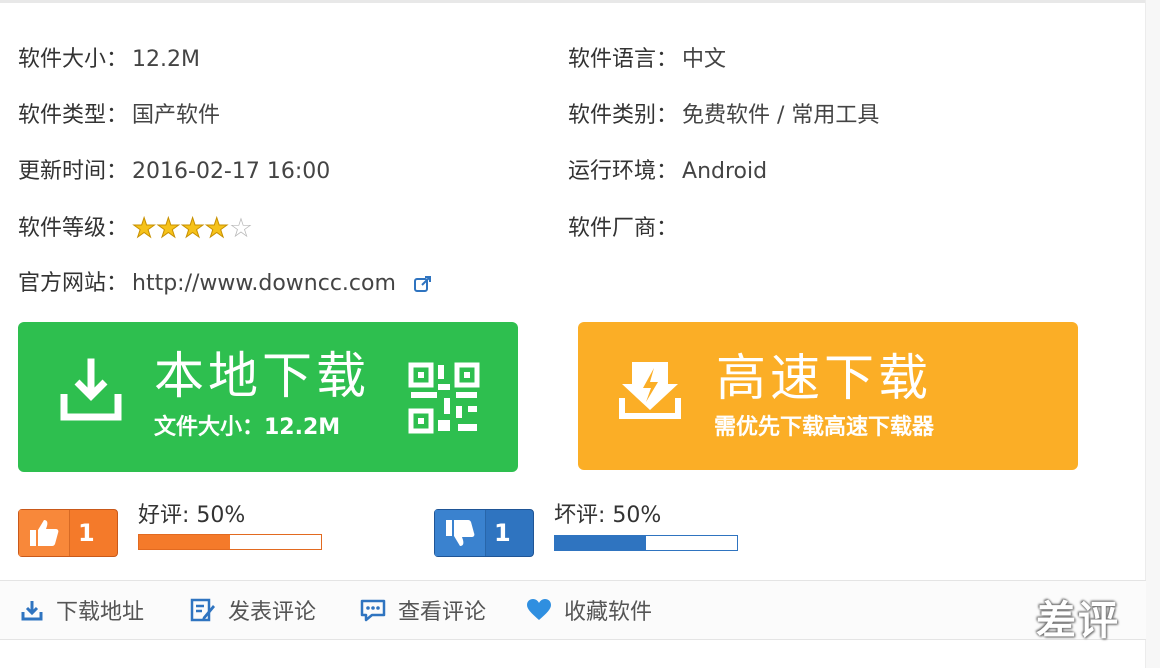 This screenshot has width=1160, height=668. Describe the element at coordinates (231, 171) in the screenshot. I see `info-updated-value: 2016-02-17 16:00` at that location.